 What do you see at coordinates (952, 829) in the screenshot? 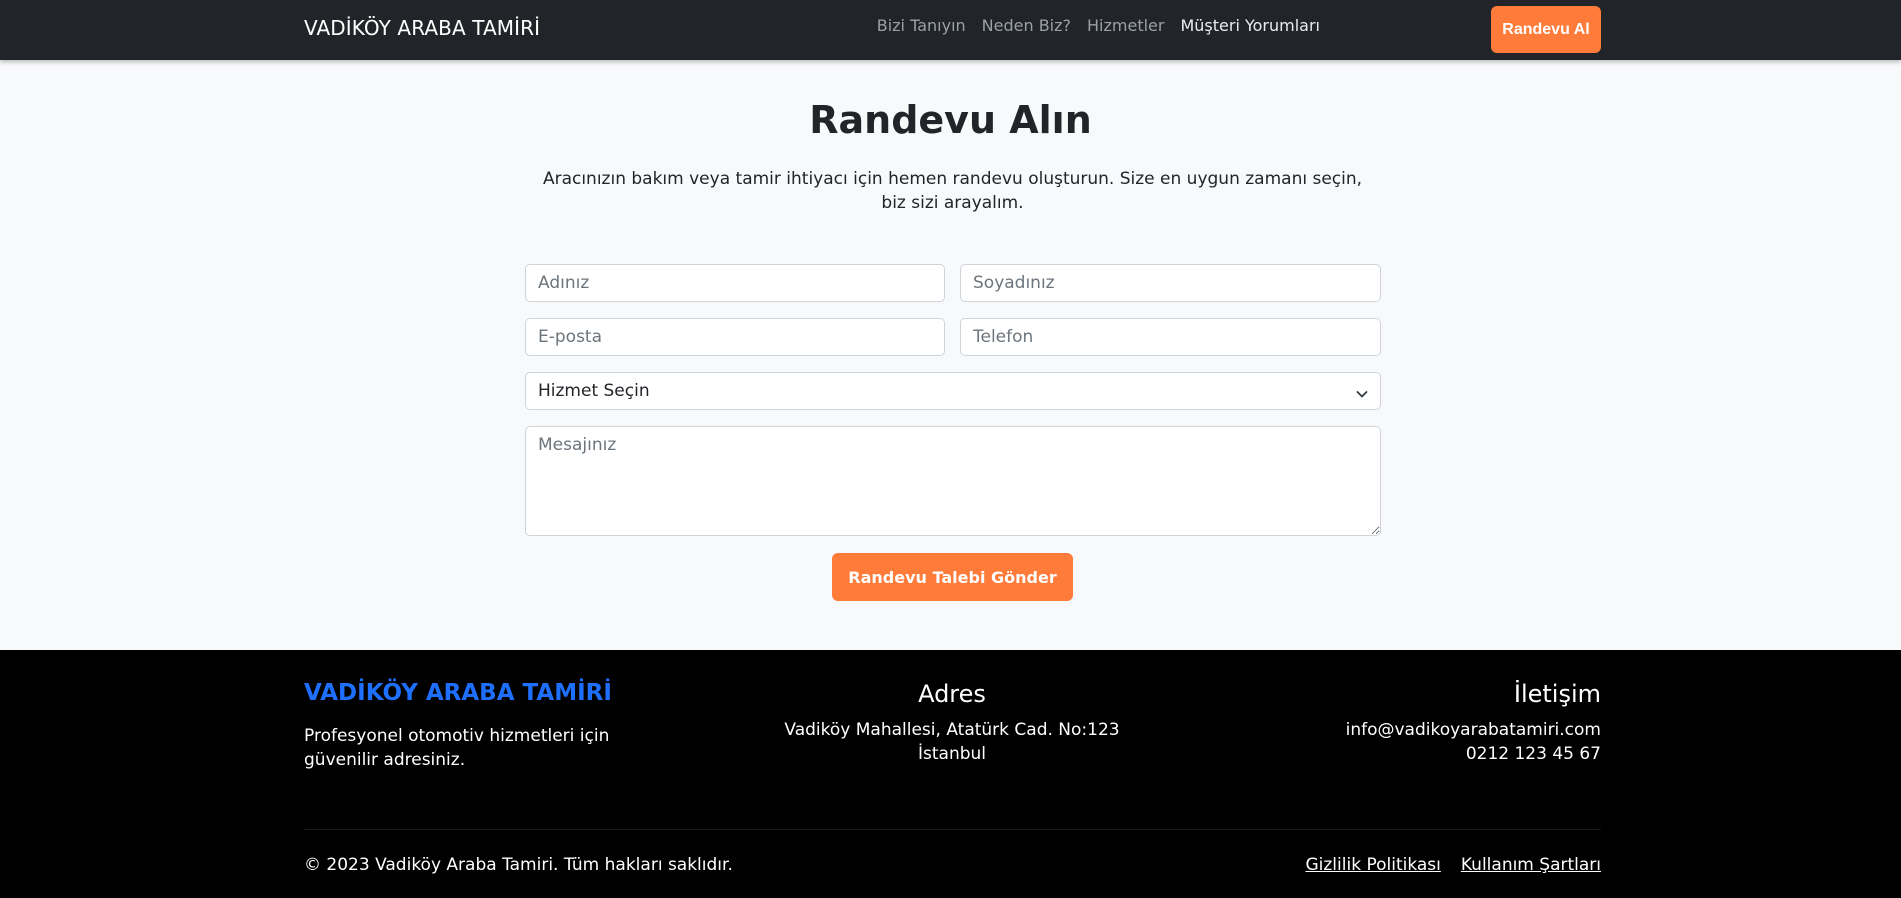
I see `footer-divider` at bounding box center [952, 829].